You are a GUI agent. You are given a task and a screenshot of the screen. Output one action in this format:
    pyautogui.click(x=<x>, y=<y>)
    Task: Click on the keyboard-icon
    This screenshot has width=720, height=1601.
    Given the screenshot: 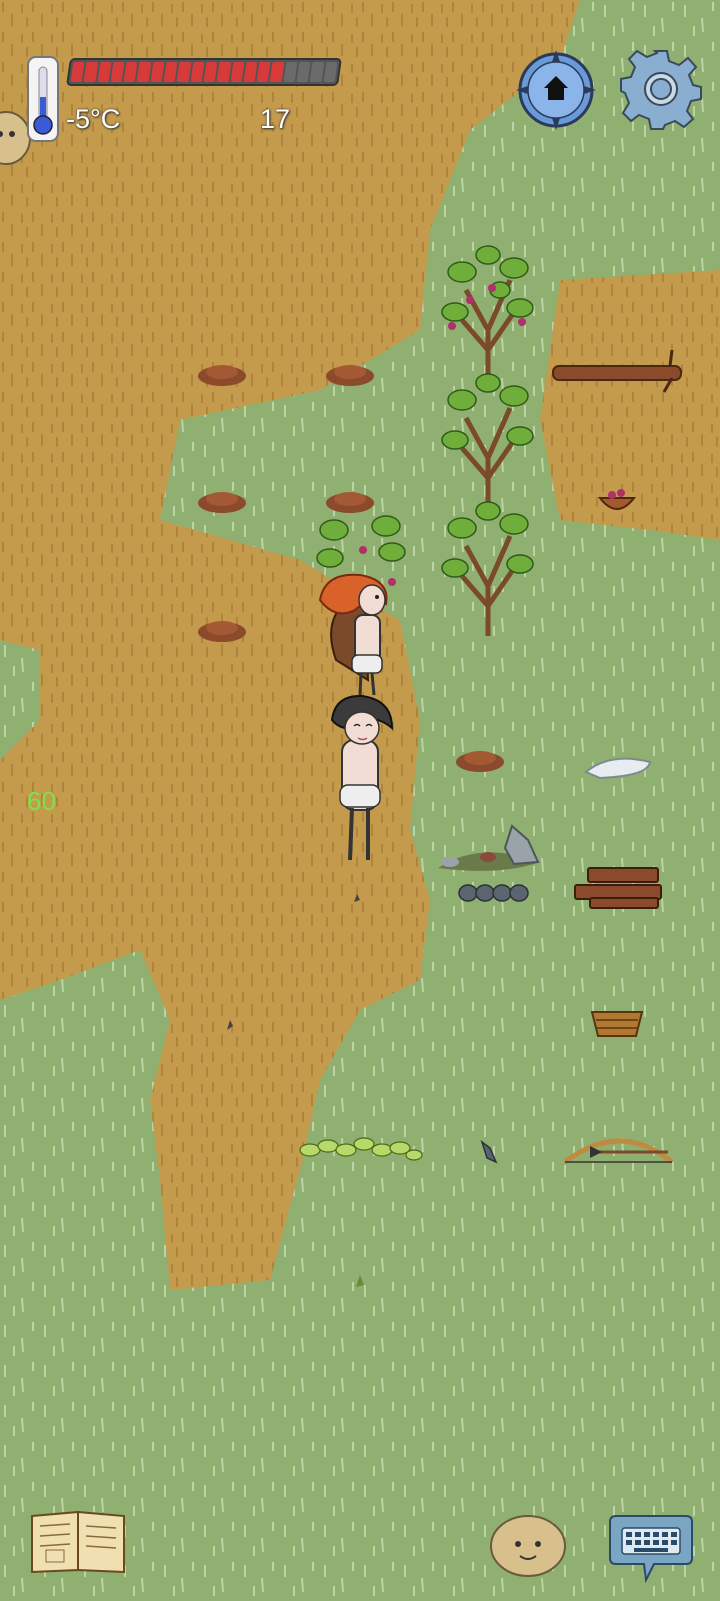 What is the action you would take?
    pyautogui.click(x=650, y=1547)
    